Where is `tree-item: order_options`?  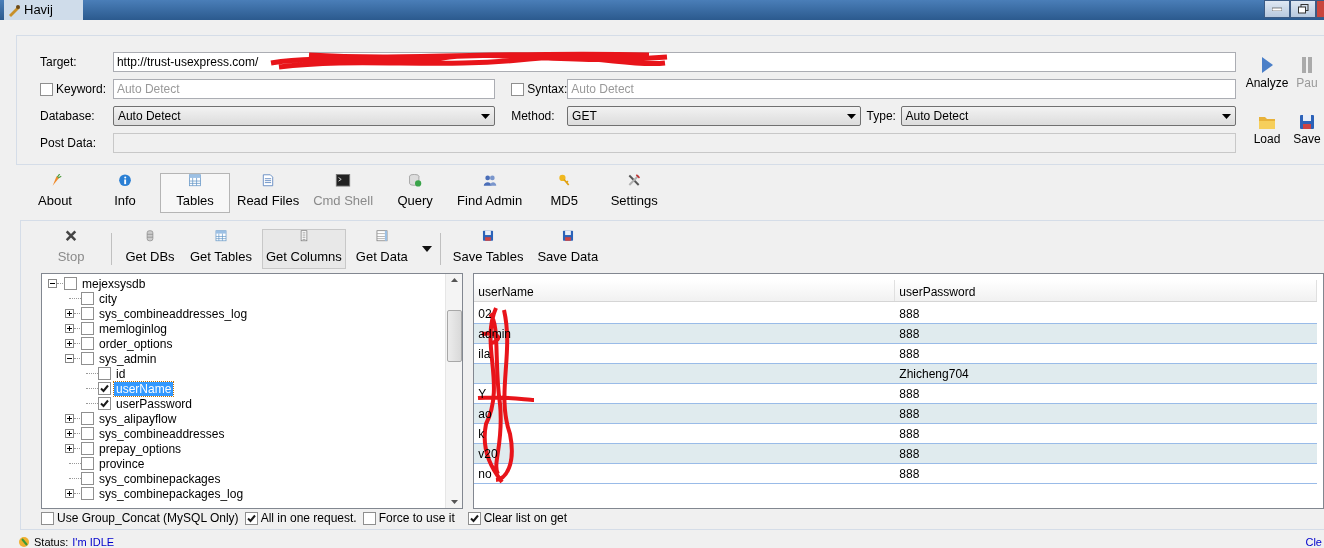
tree-item: order_options is located at coordinates (136, 343).